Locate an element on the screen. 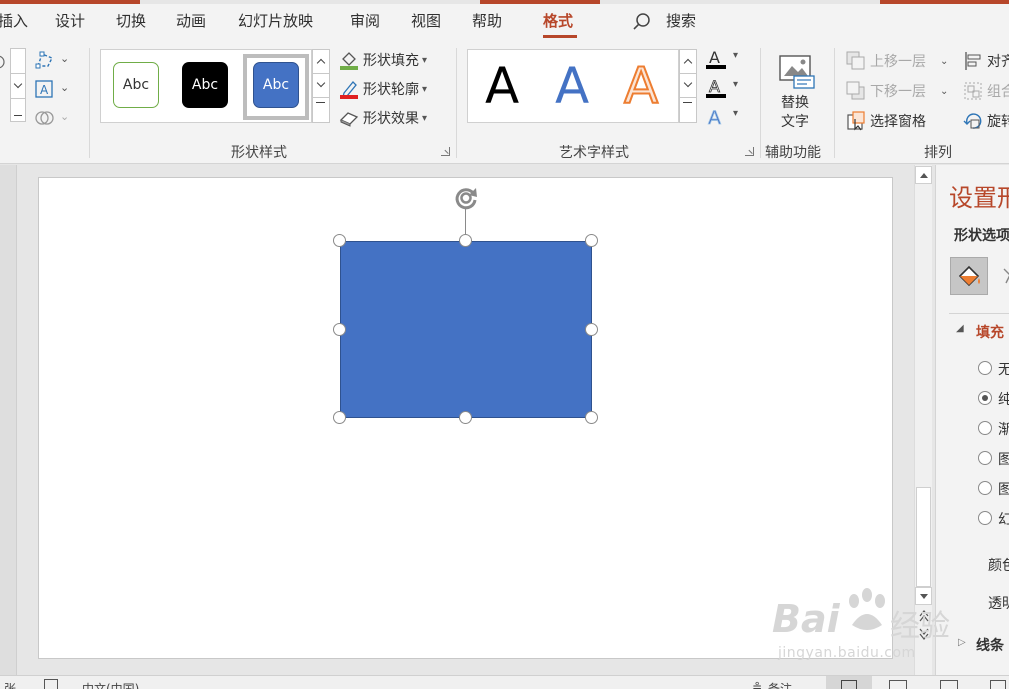 The height and width of the screenshot is (689, 1009). group-separator is located at coordinates (89, 103).